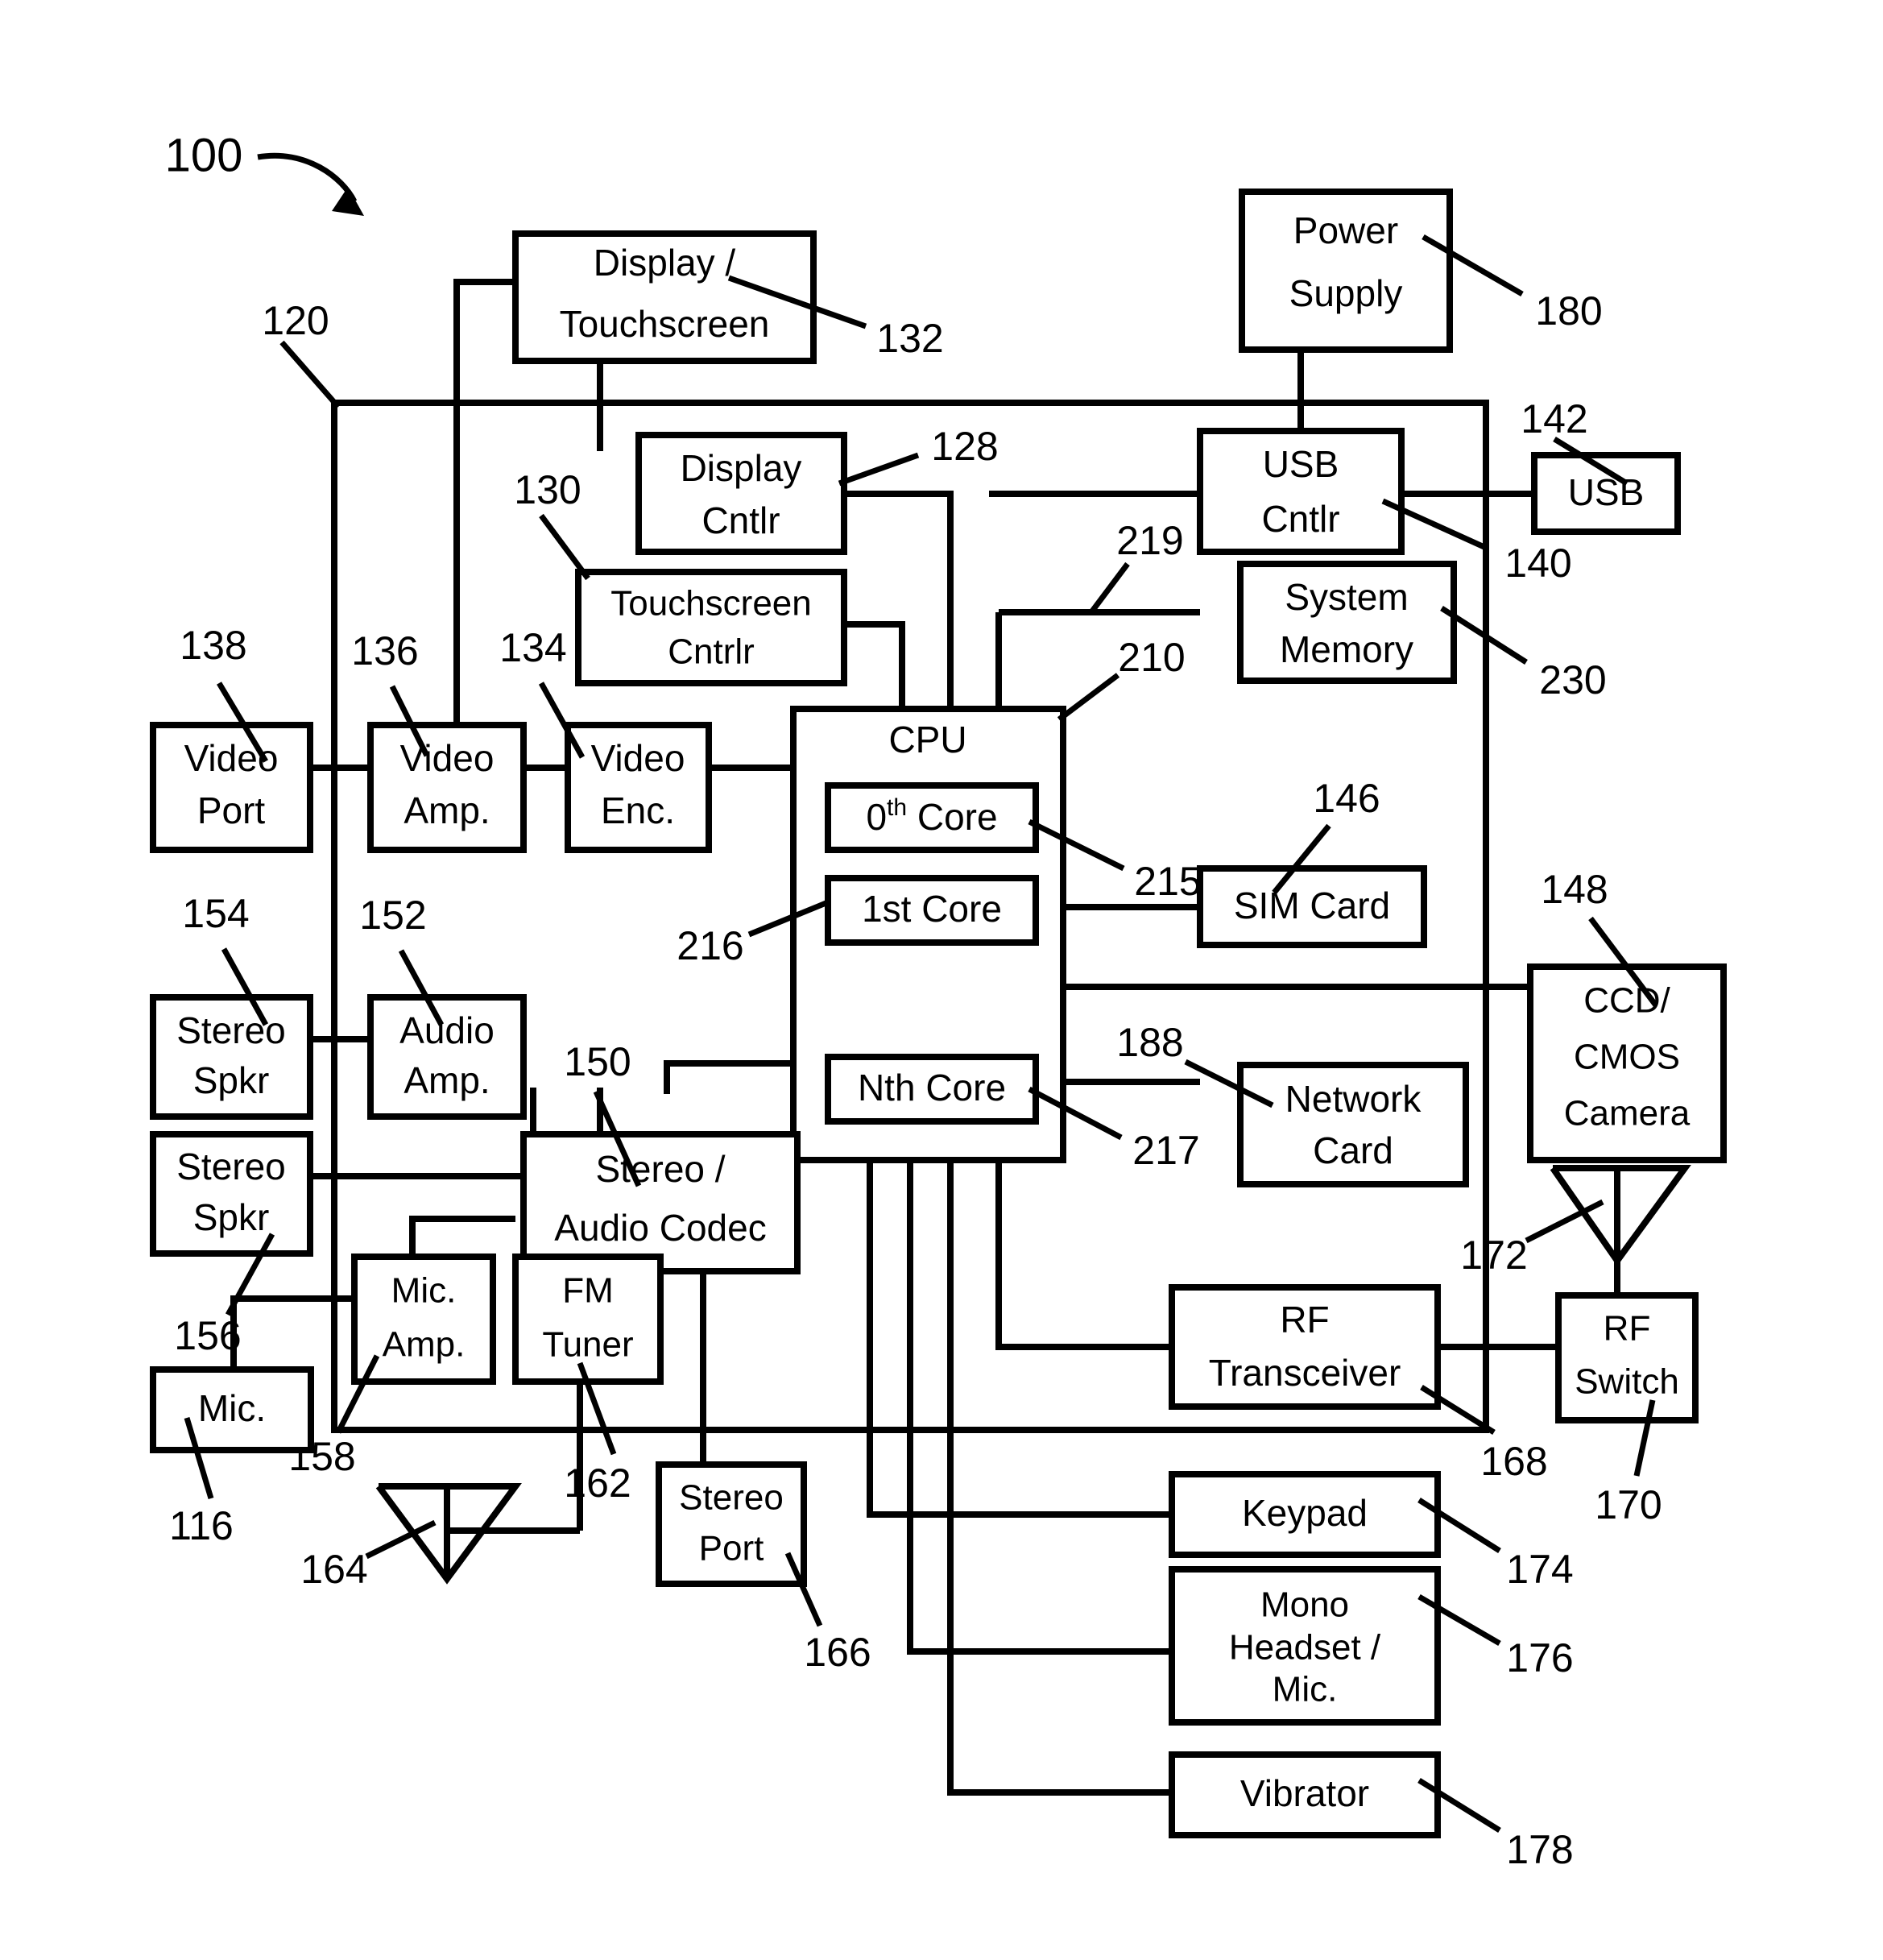  I want to click on ref-num-176: 176, so click(1539, 1657).